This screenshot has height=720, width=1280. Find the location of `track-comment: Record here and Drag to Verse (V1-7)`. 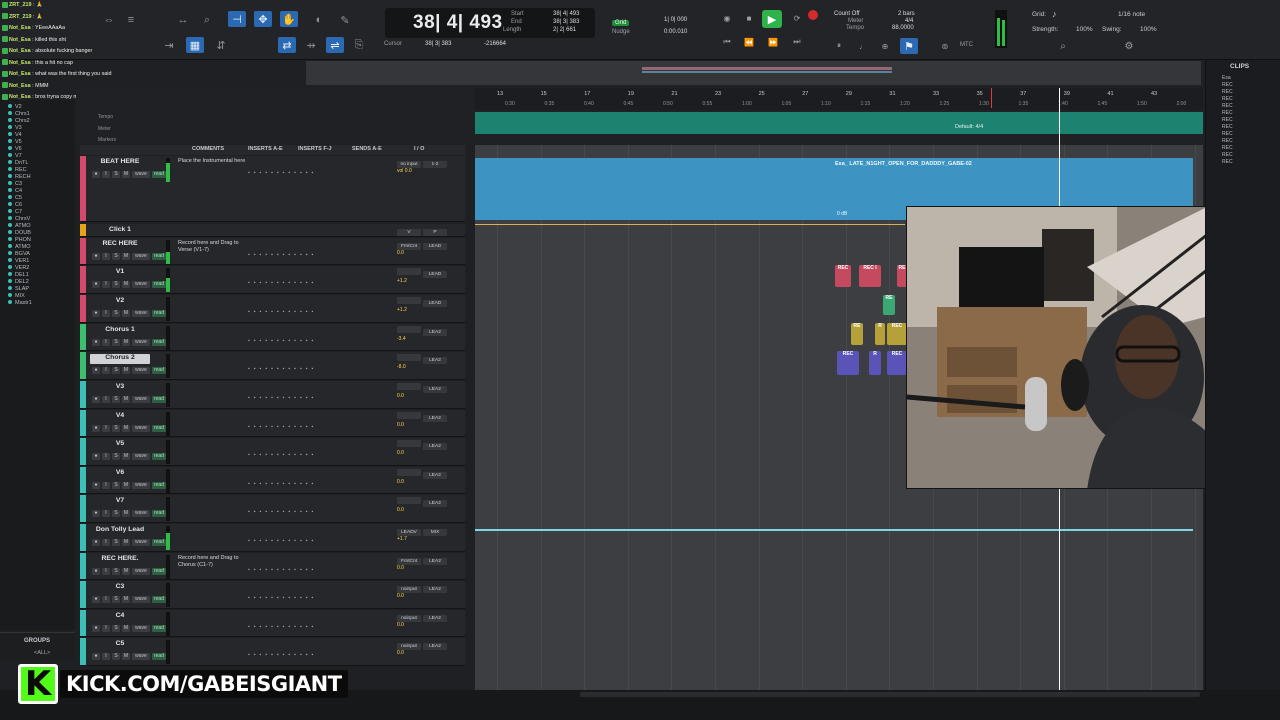

track-comment: Record here and Drag to Verse (V1-7) is located at coordinates (213, 247).